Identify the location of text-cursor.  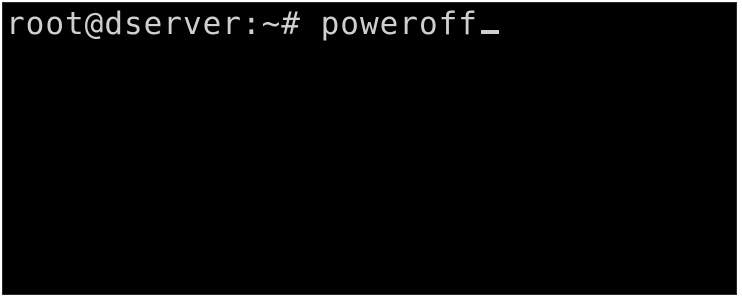
(489, 32).